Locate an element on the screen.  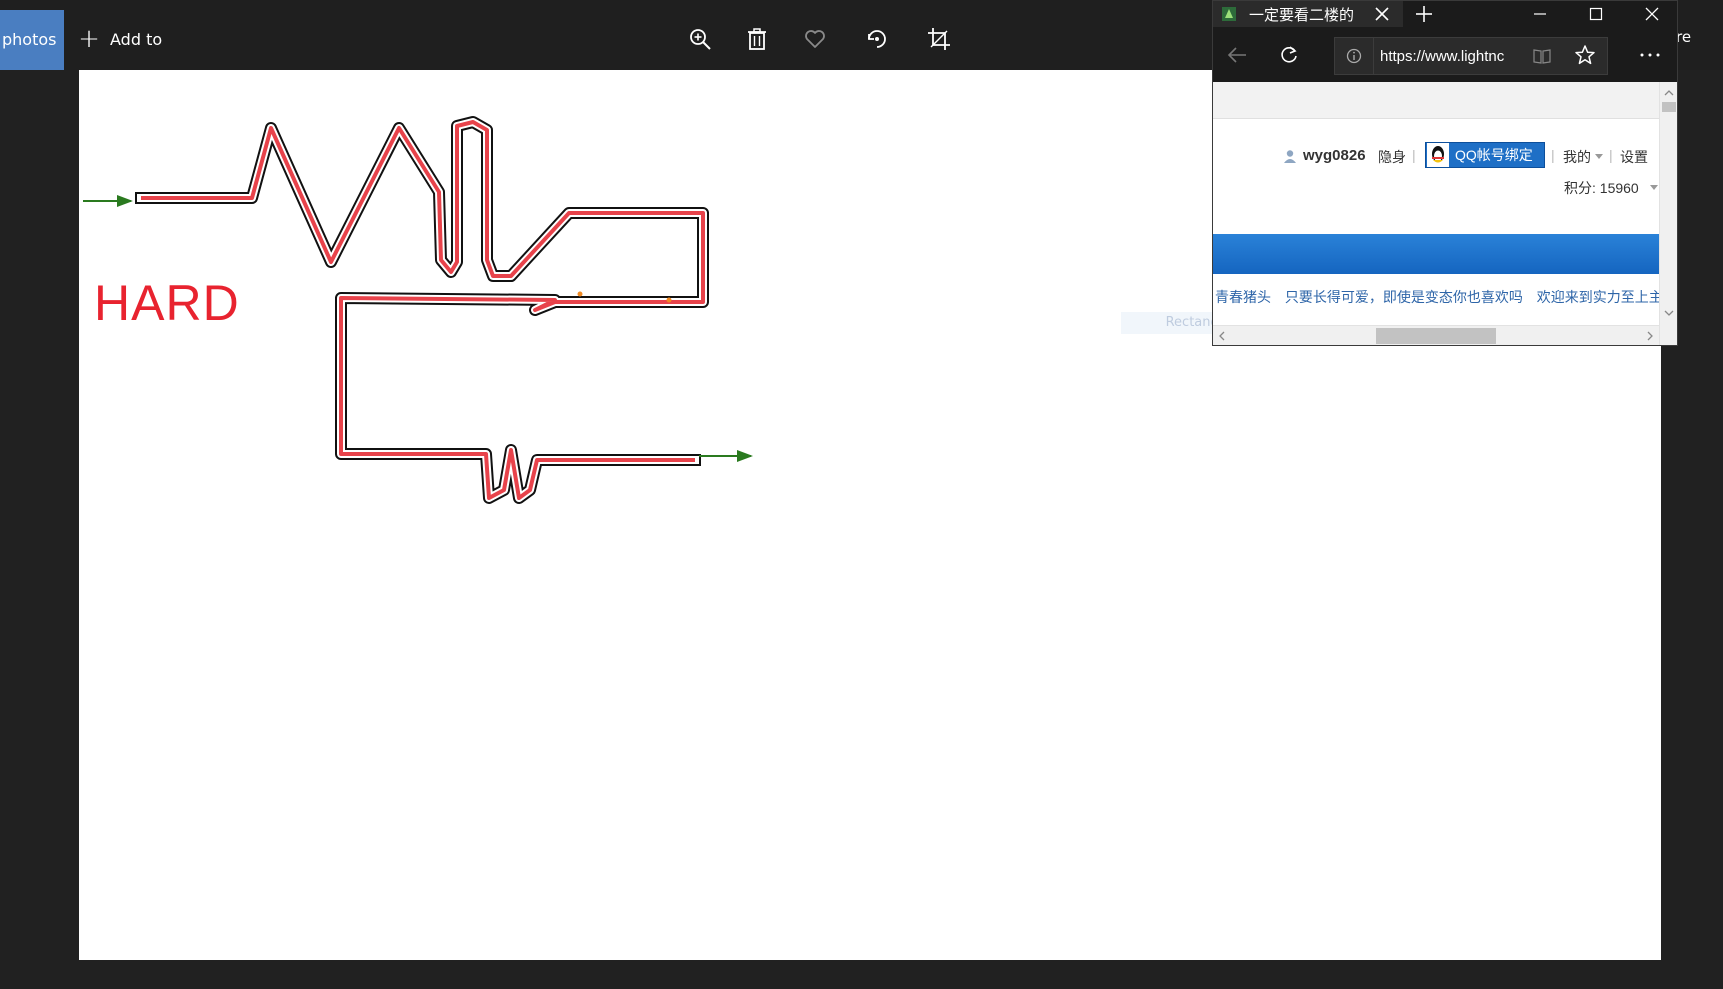
qq-penguin-icon is located at coordinates (1438, 155).